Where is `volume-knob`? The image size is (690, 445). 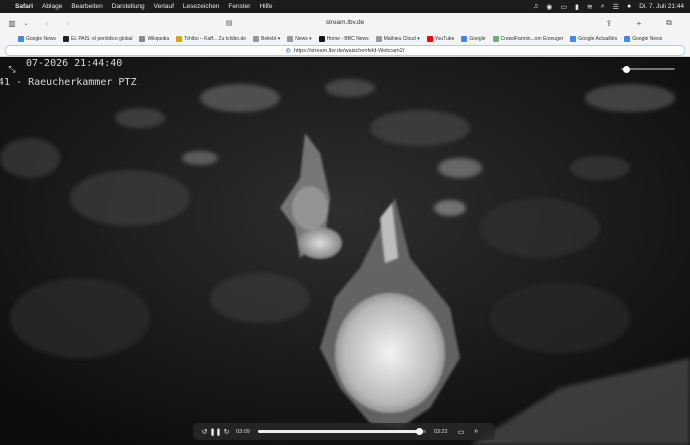 volume-knob is located at coordinates (626, 69).